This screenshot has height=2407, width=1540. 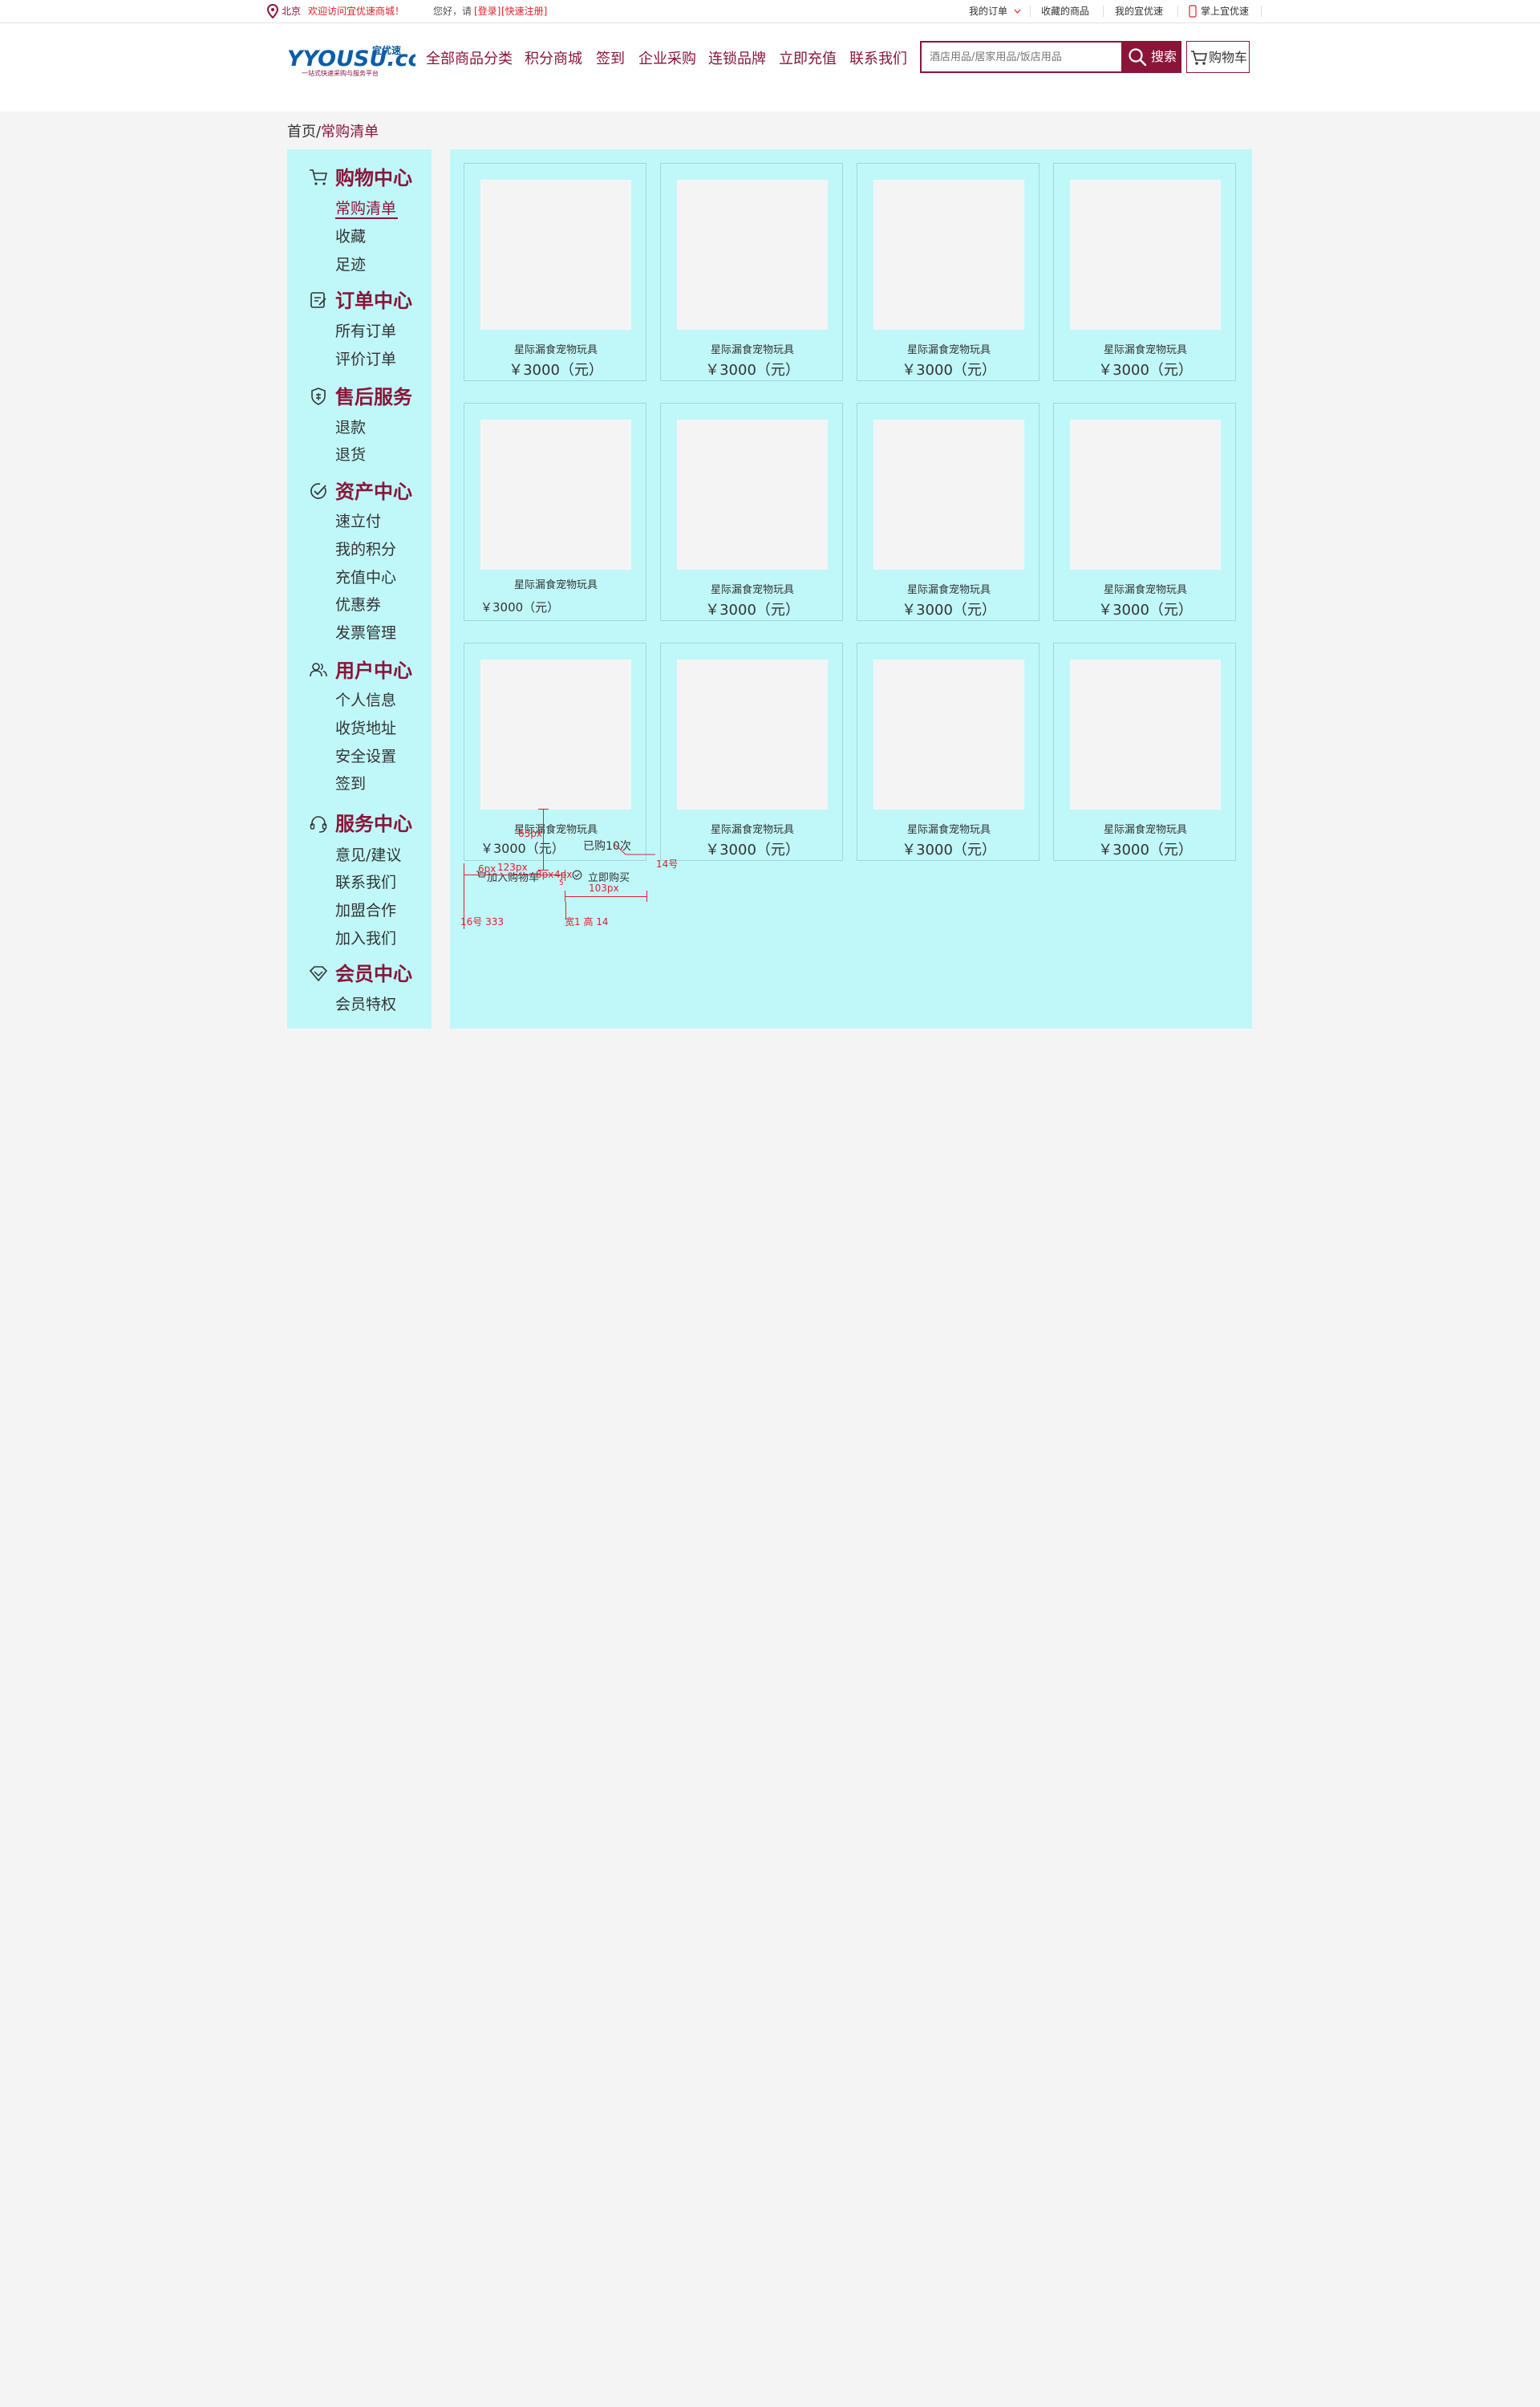 I want to click on location-text: 北京, so click(x=291, y=11).